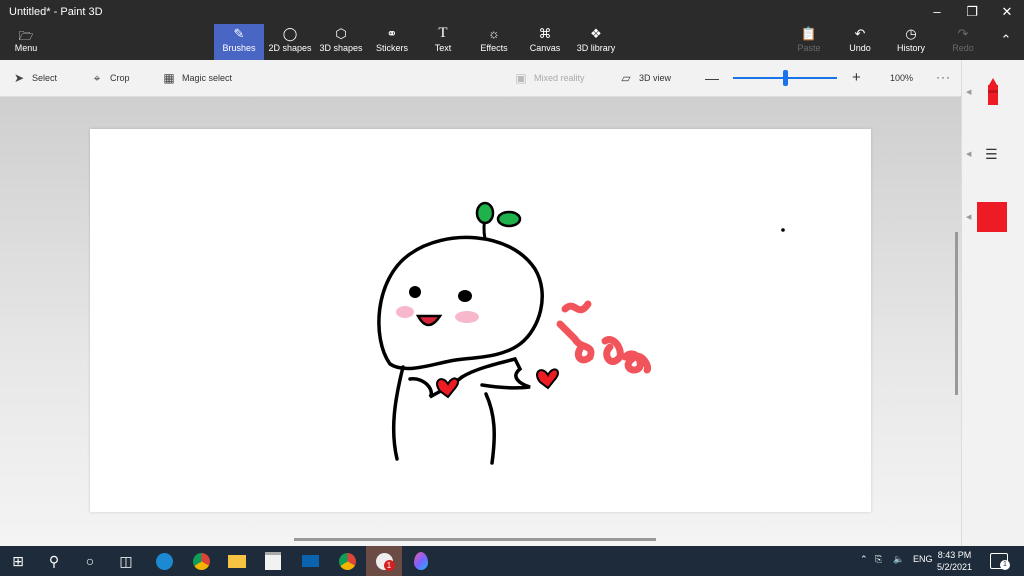 This screenshot has width=1024, height=576. What do you see at coordinates (992, 303) in the screenshot?
I see `side-panel` at bounding box center [992, 303].